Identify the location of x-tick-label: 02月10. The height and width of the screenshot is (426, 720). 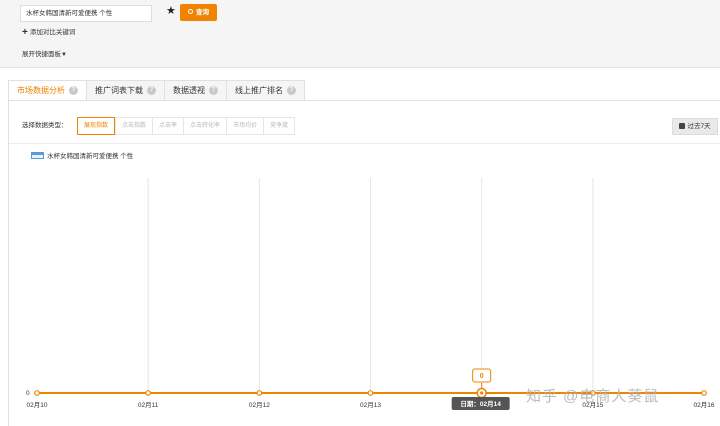
(37, 405).